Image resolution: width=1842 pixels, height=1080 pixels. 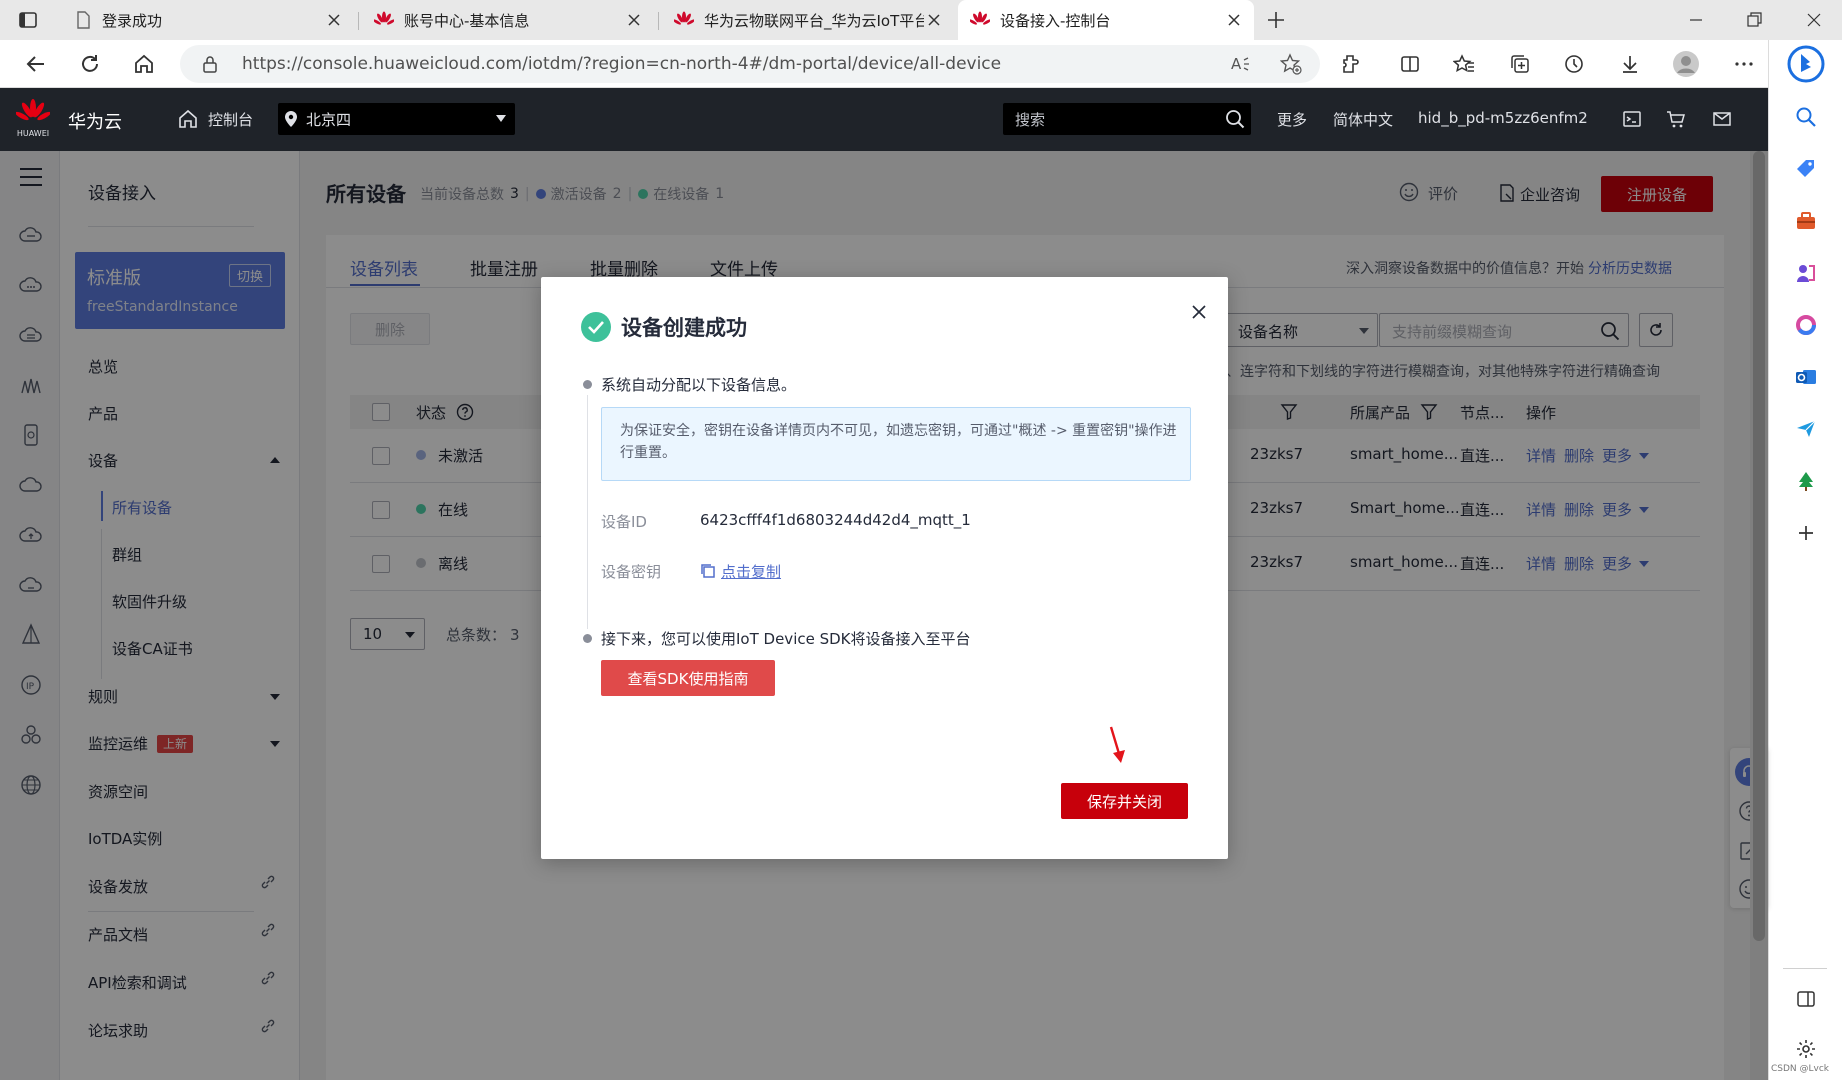 I want to click on settings-gear-icon, so click(x=1806, y=1049).